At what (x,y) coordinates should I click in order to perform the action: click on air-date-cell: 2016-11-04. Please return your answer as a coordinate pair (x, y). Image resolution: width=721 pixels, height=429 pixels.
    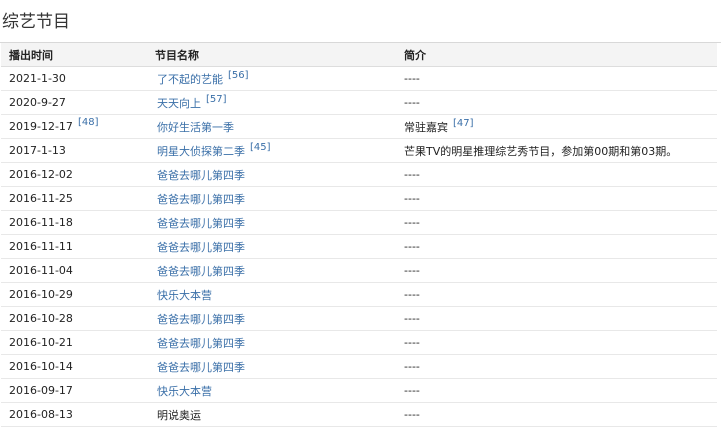
    Looking at the image, I should click on (74, 270).